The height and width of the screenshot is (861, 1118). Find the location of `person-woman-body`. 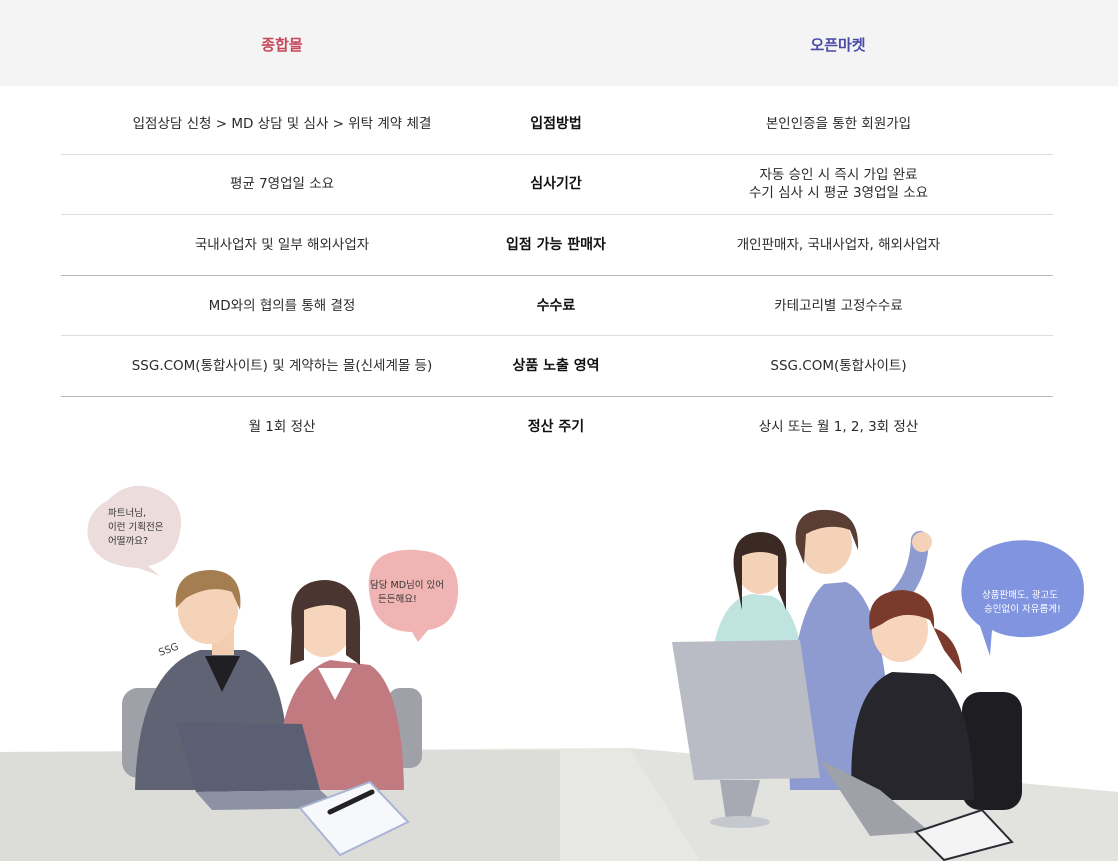

person-woman-body is located at coordinates (912, 736).